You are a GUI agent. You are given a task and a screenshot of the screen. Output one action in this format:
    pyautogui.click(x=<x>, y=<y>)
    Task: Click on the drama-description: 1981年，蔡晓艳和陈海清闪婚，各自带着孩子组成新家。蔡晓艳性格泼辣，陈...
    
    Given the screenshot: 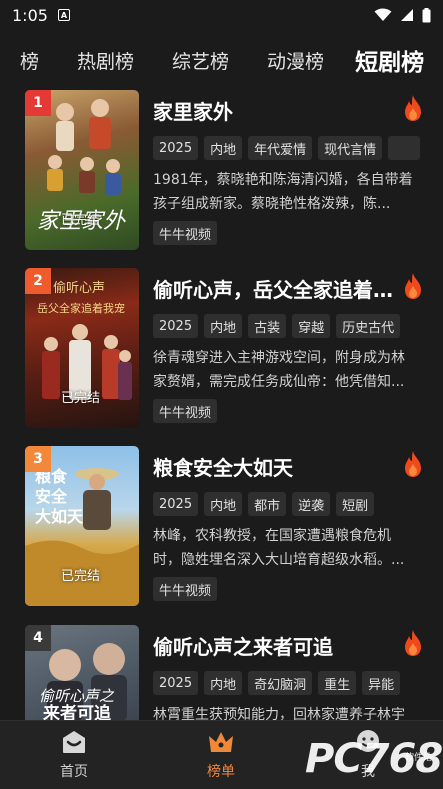 What is the action you would take?
    pyautogui.click(x=283, y=192)
    